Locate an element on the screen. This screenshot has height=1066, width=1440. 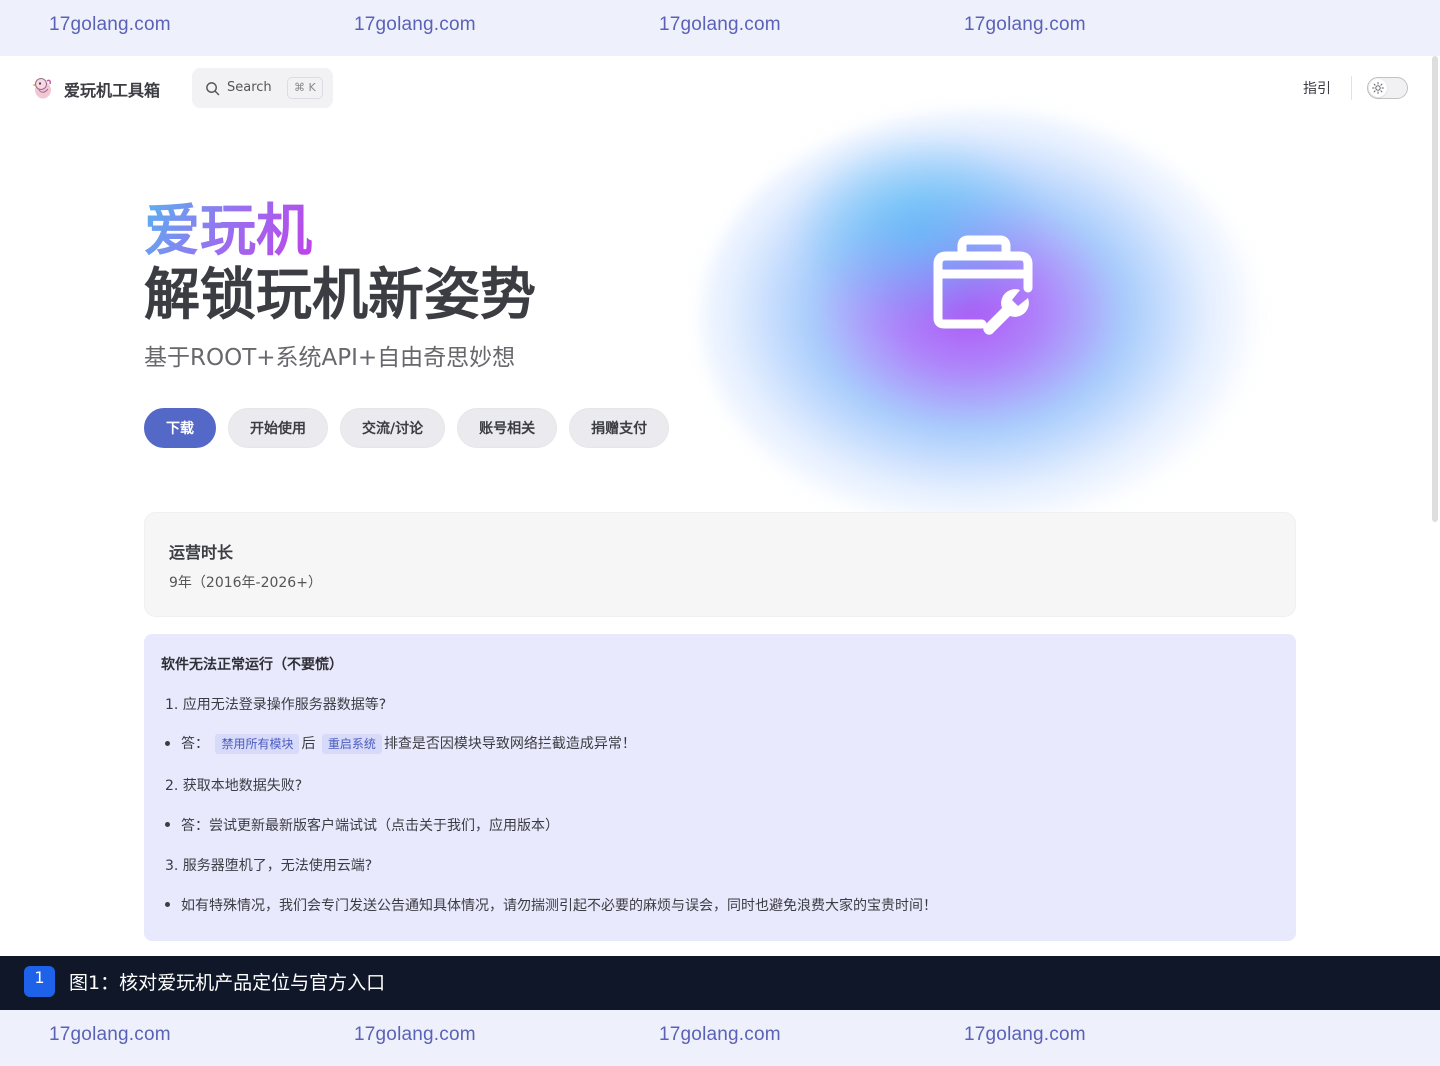
discussion-button: 交流/讨论 is located at coordinates (393, 428).